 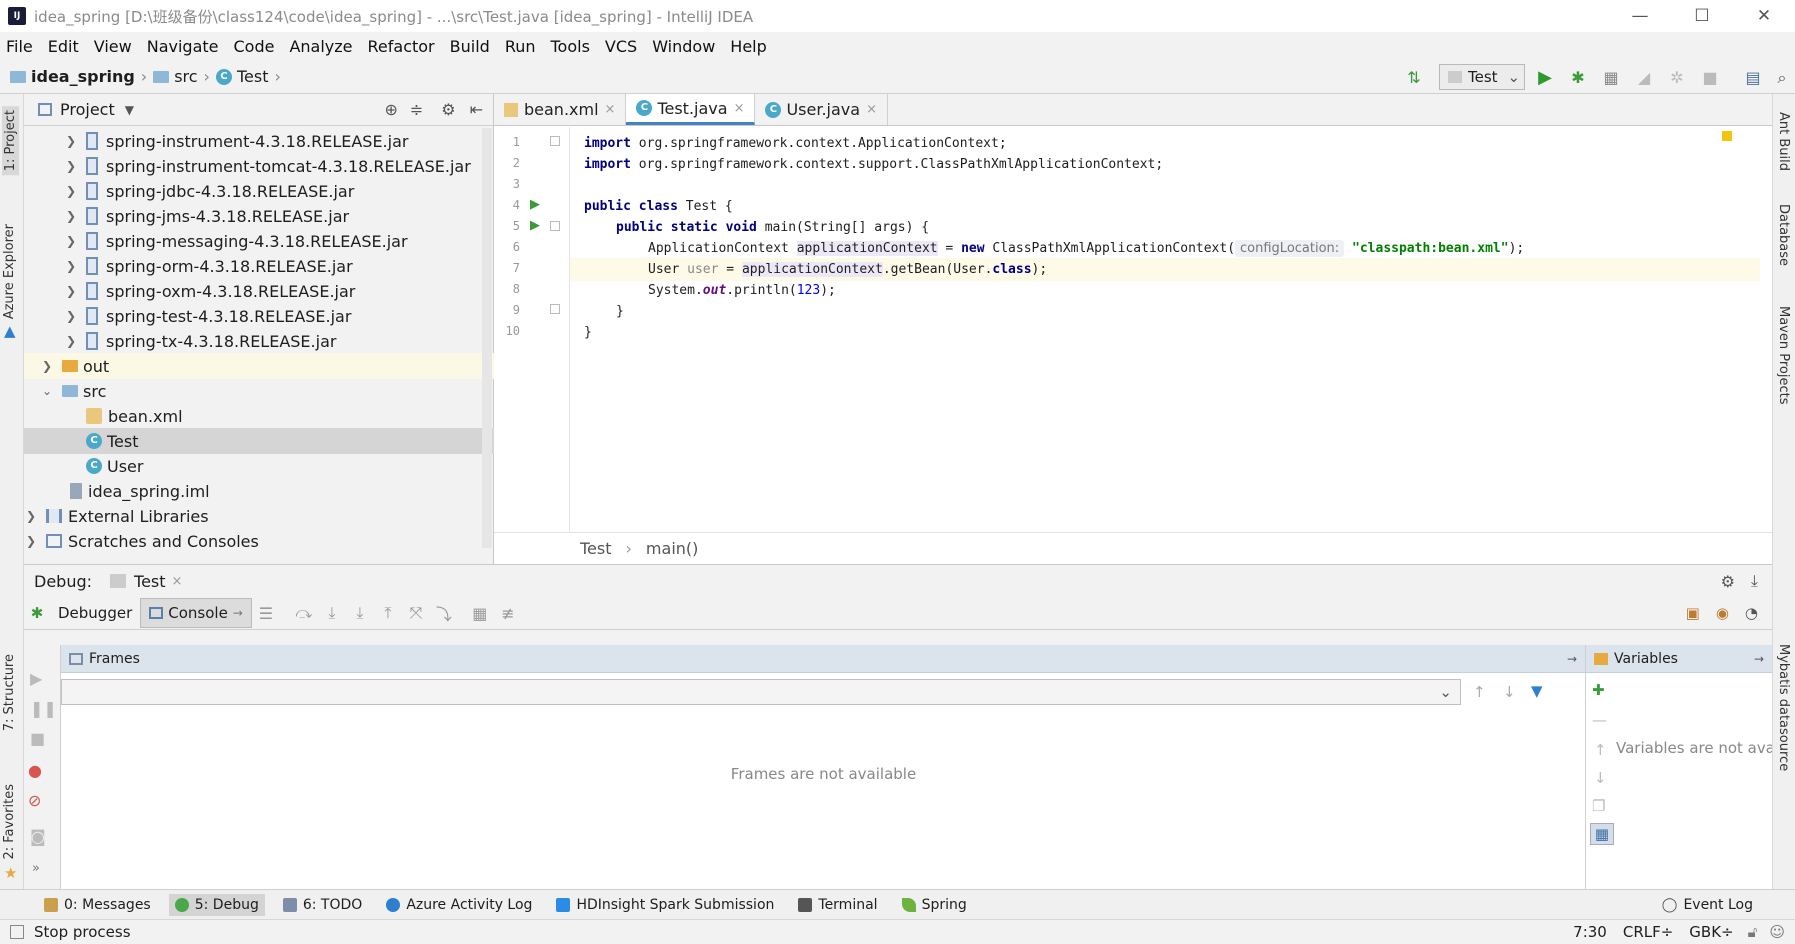 What do you see at coordinates (416, 613) in the screenshot?
I see `drop-frame-icon: ⤧` at bounding box center [416, 613].